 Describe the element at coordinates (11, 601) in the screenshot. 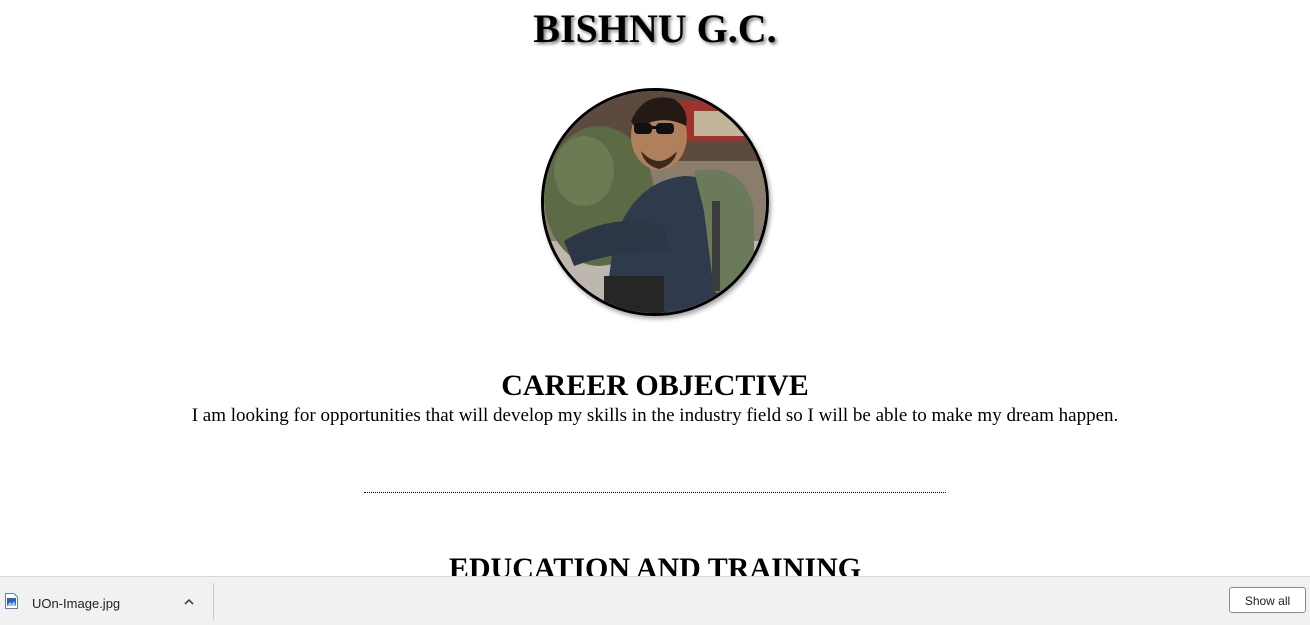

I see `image-file-icon` at that location.